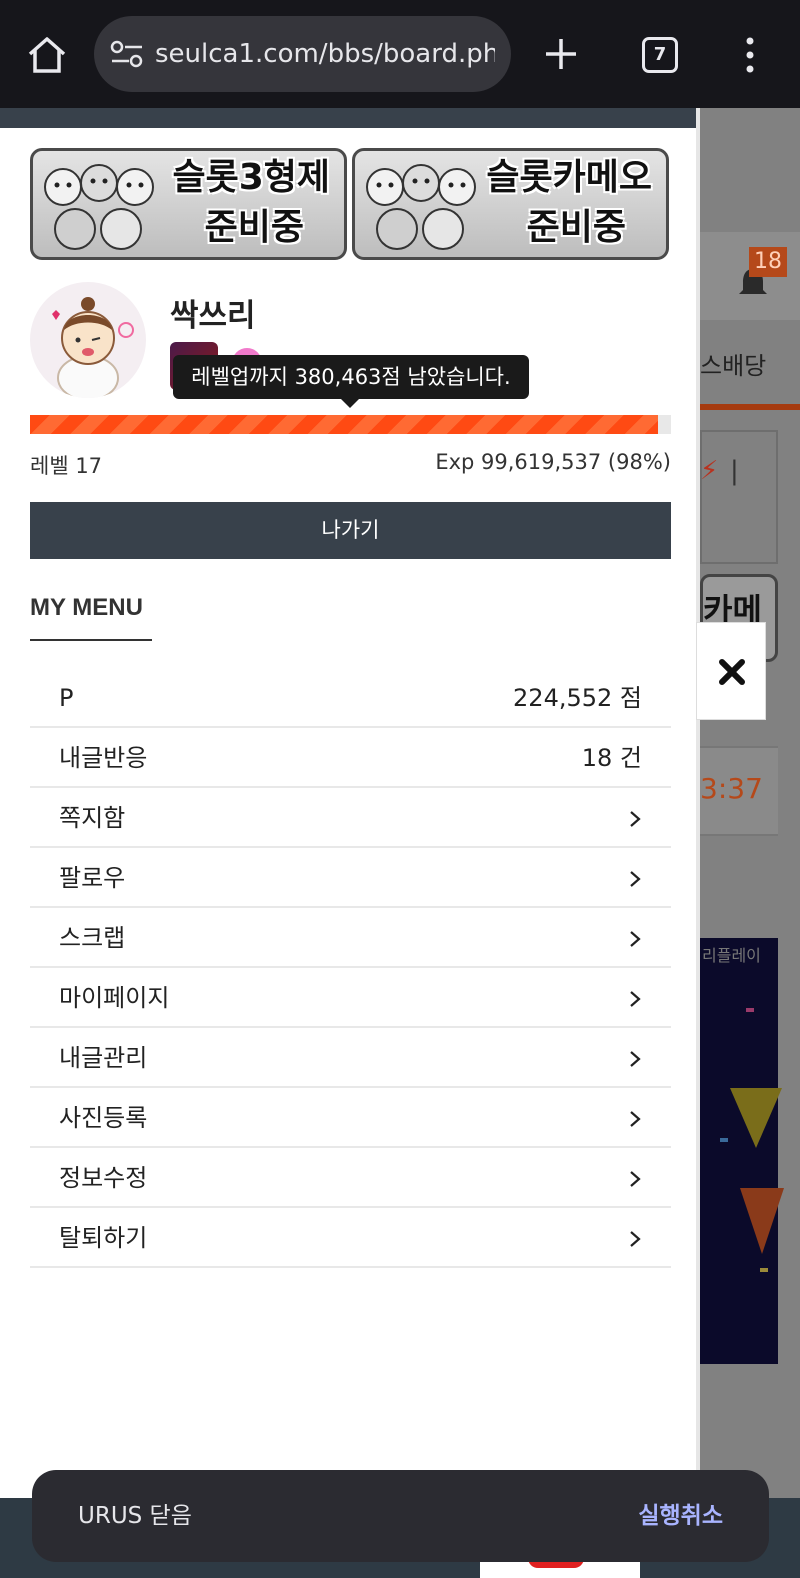 The image size is (800, 1578). Describe the element at coordinates (66, 698) in the screenshot. I see `menu-item-label: P` at that location.